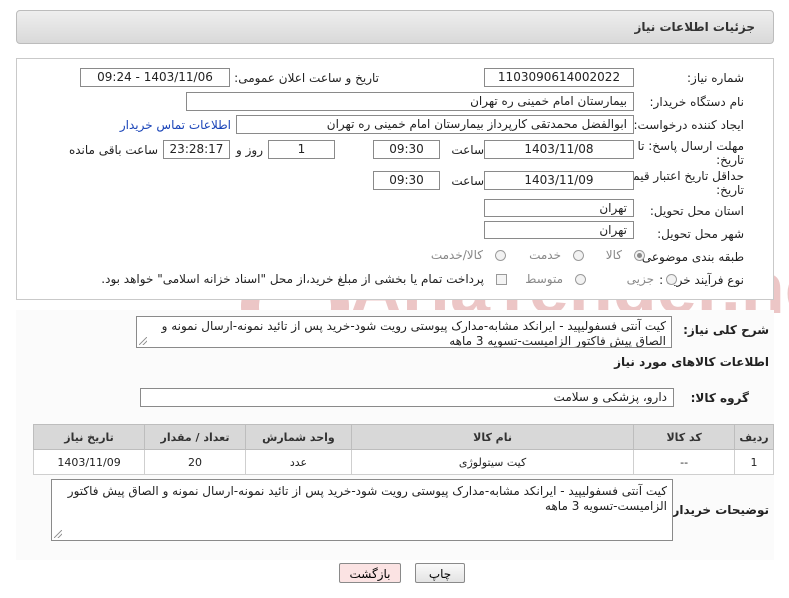 The image size is (789, 598). I want to click on buyer-org-label: نام دستگاه خریدار:, so click(697, 102).